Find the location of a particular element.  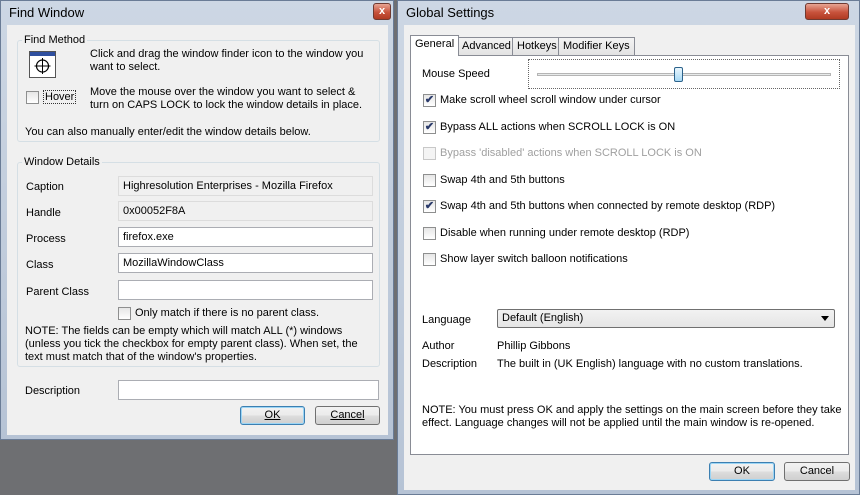

author-value: Phillip Gibbons is located at coordinates (534, 346).